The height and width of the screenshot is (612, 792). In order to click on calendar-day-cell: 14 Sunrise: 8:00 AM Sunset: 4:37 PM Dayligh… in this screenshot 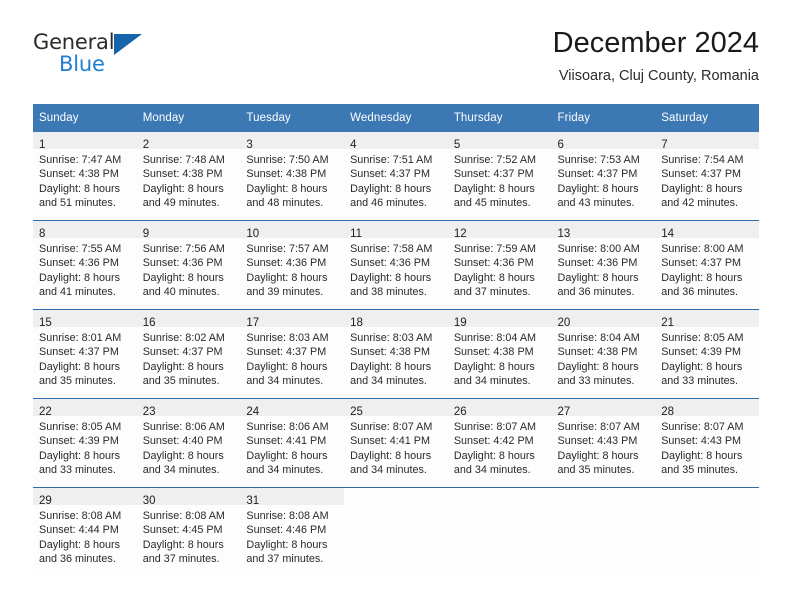, I will do `click(707, 265)`.